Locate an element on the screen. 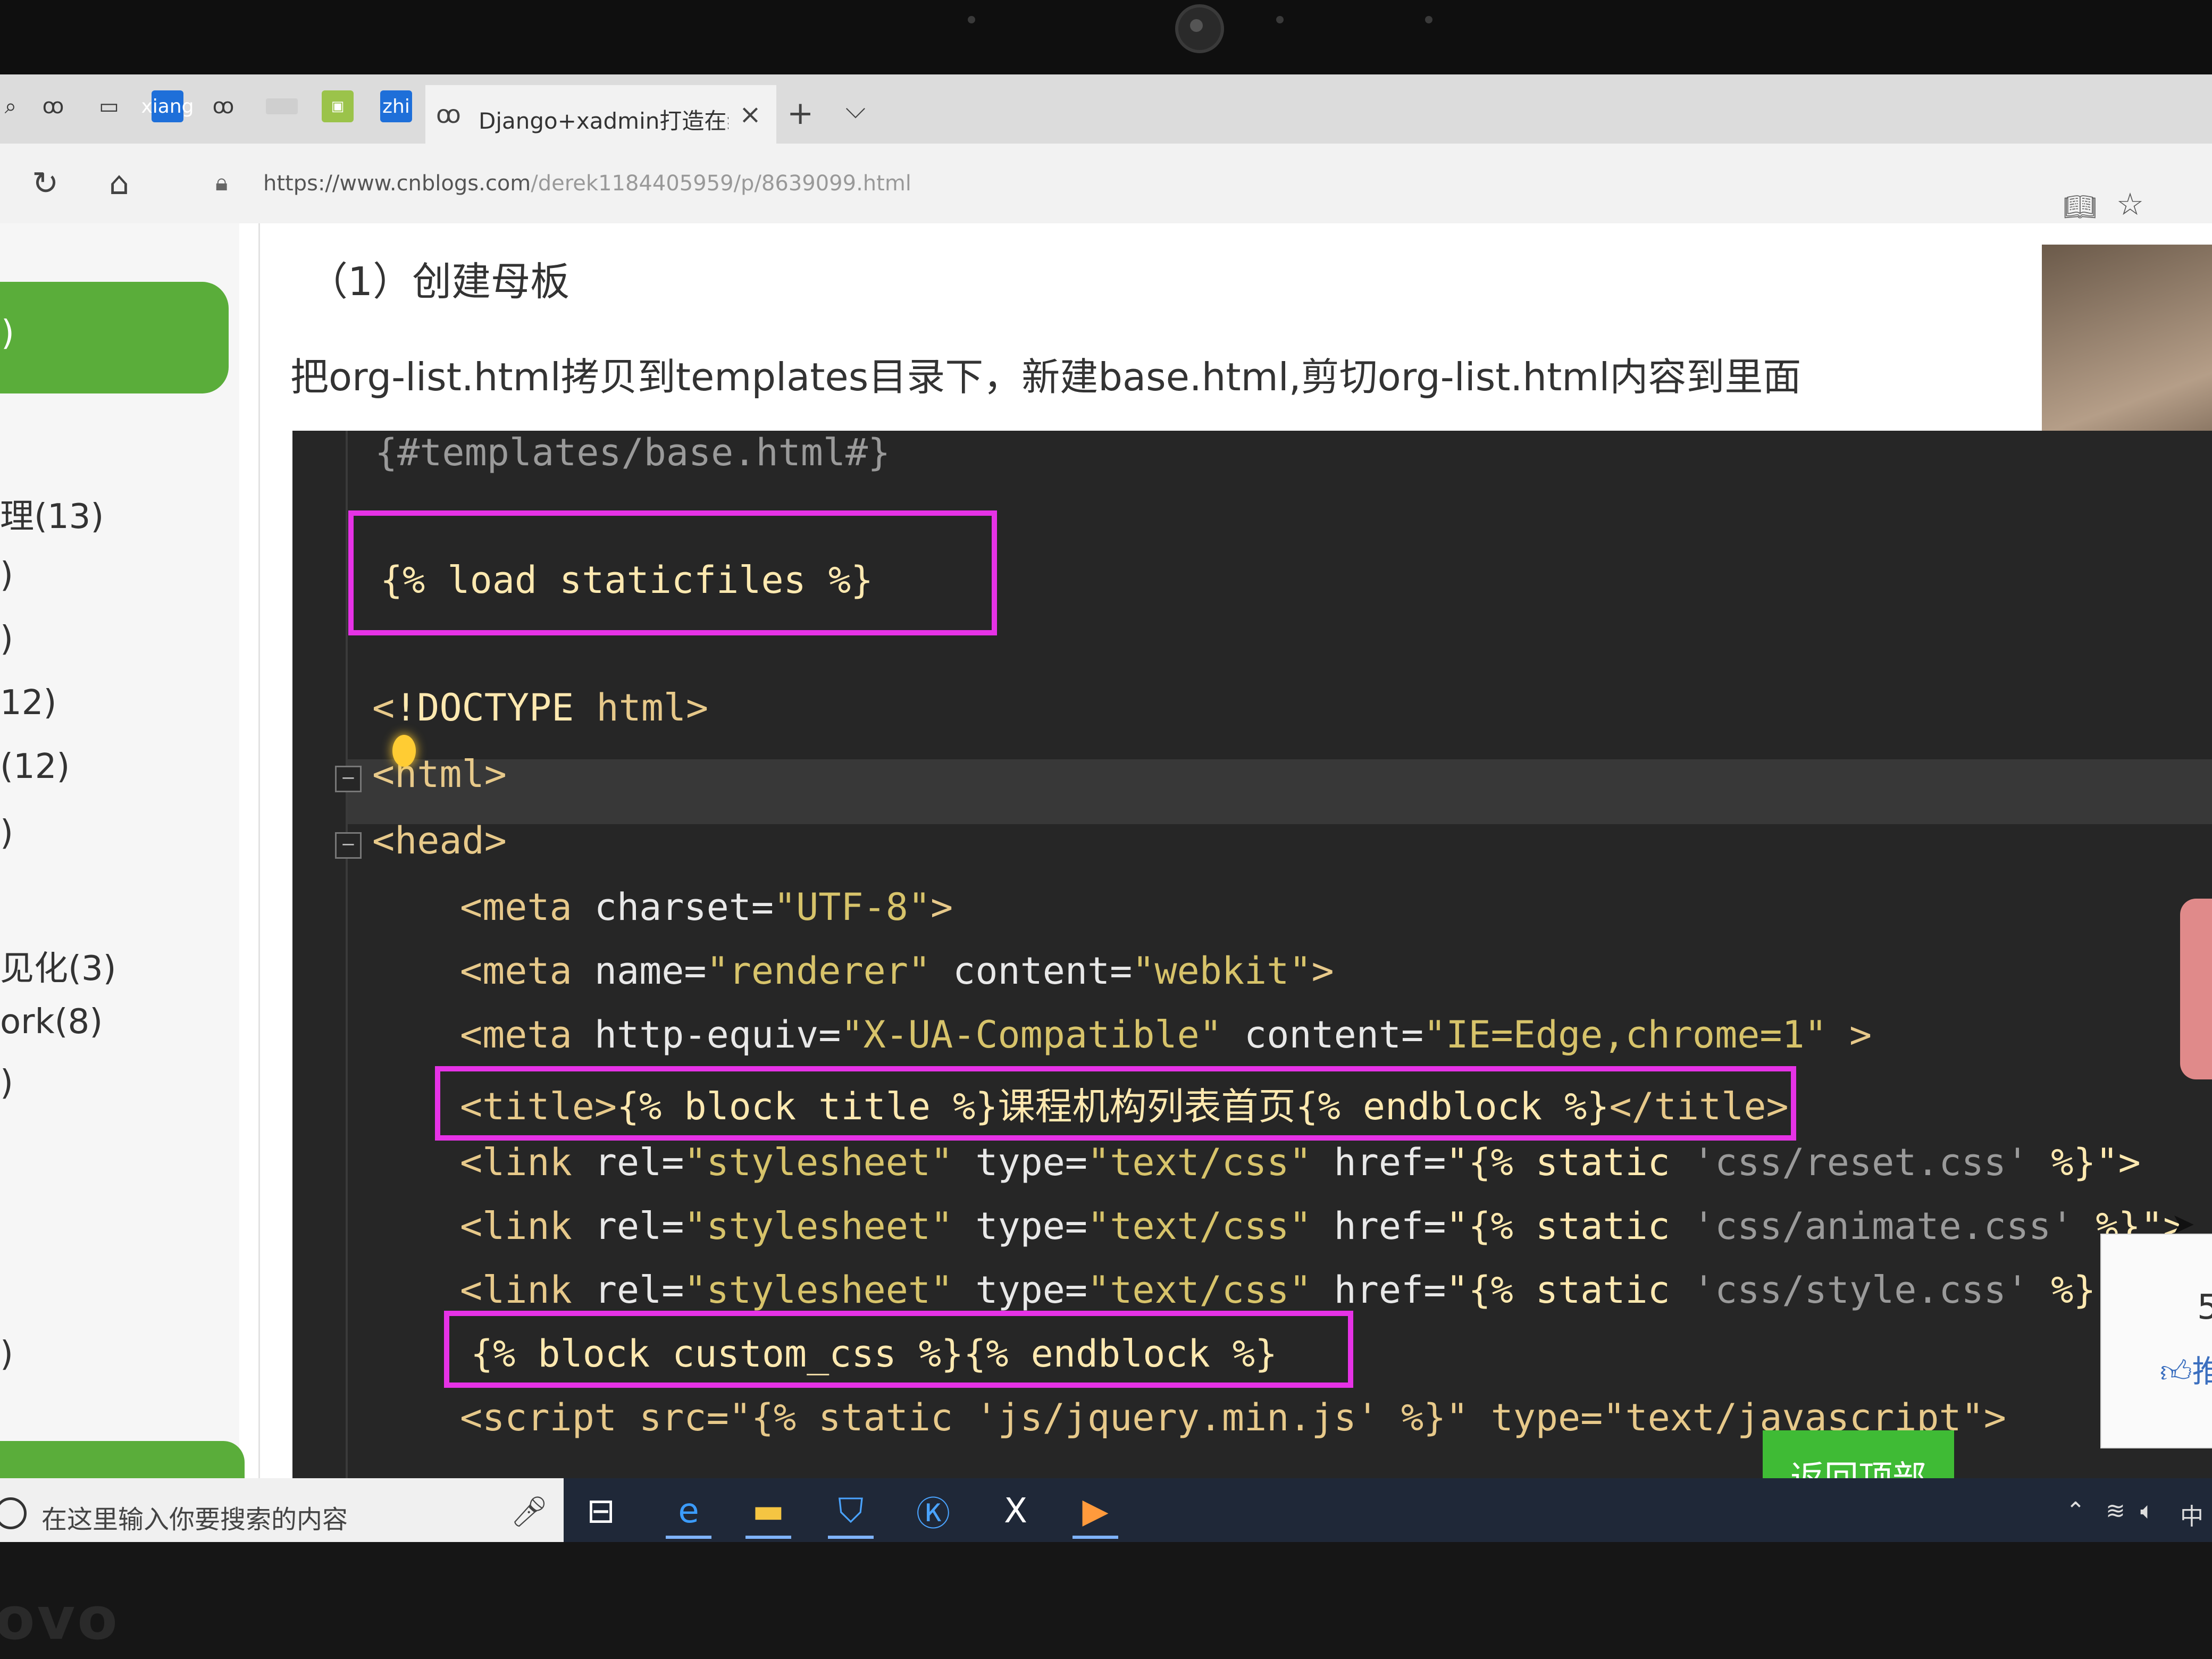 This screenshot has height=1659, width=2212. search-input: 在这里输入你要搜索的内容 is located at coordinates (194, 1517).